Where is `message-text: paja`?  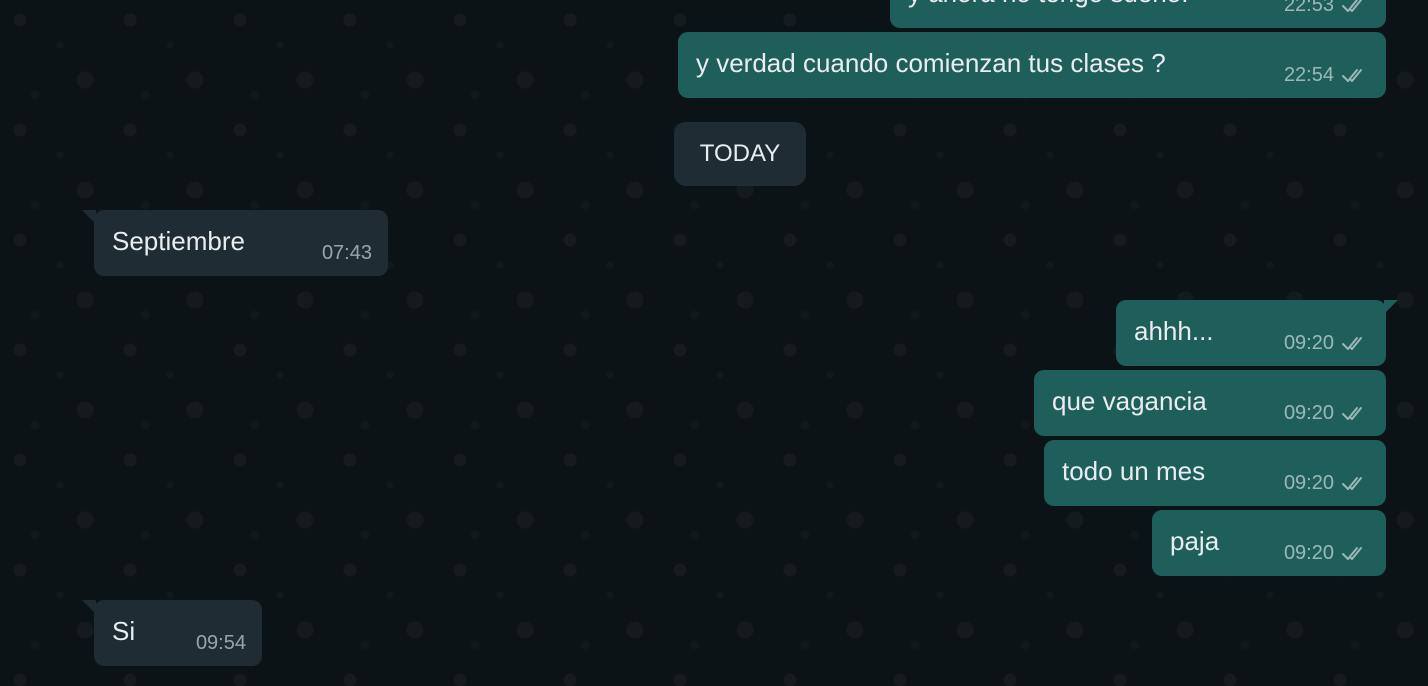 message-text: paja is located at coordinates (1195, 541).